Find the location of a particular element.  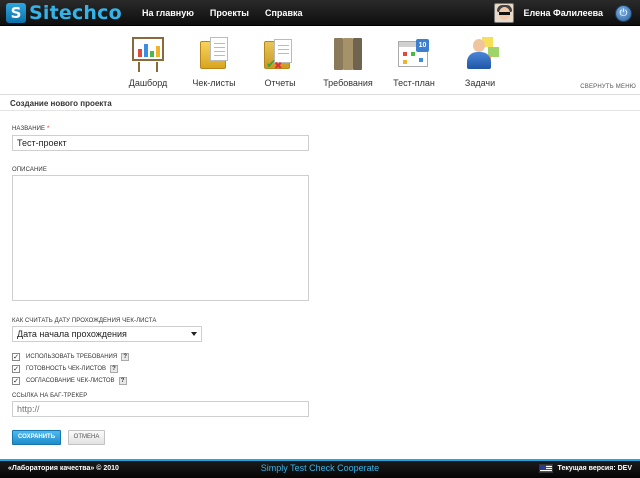

logout-power-icon: ⏻ is located at coordinates (623, 13).